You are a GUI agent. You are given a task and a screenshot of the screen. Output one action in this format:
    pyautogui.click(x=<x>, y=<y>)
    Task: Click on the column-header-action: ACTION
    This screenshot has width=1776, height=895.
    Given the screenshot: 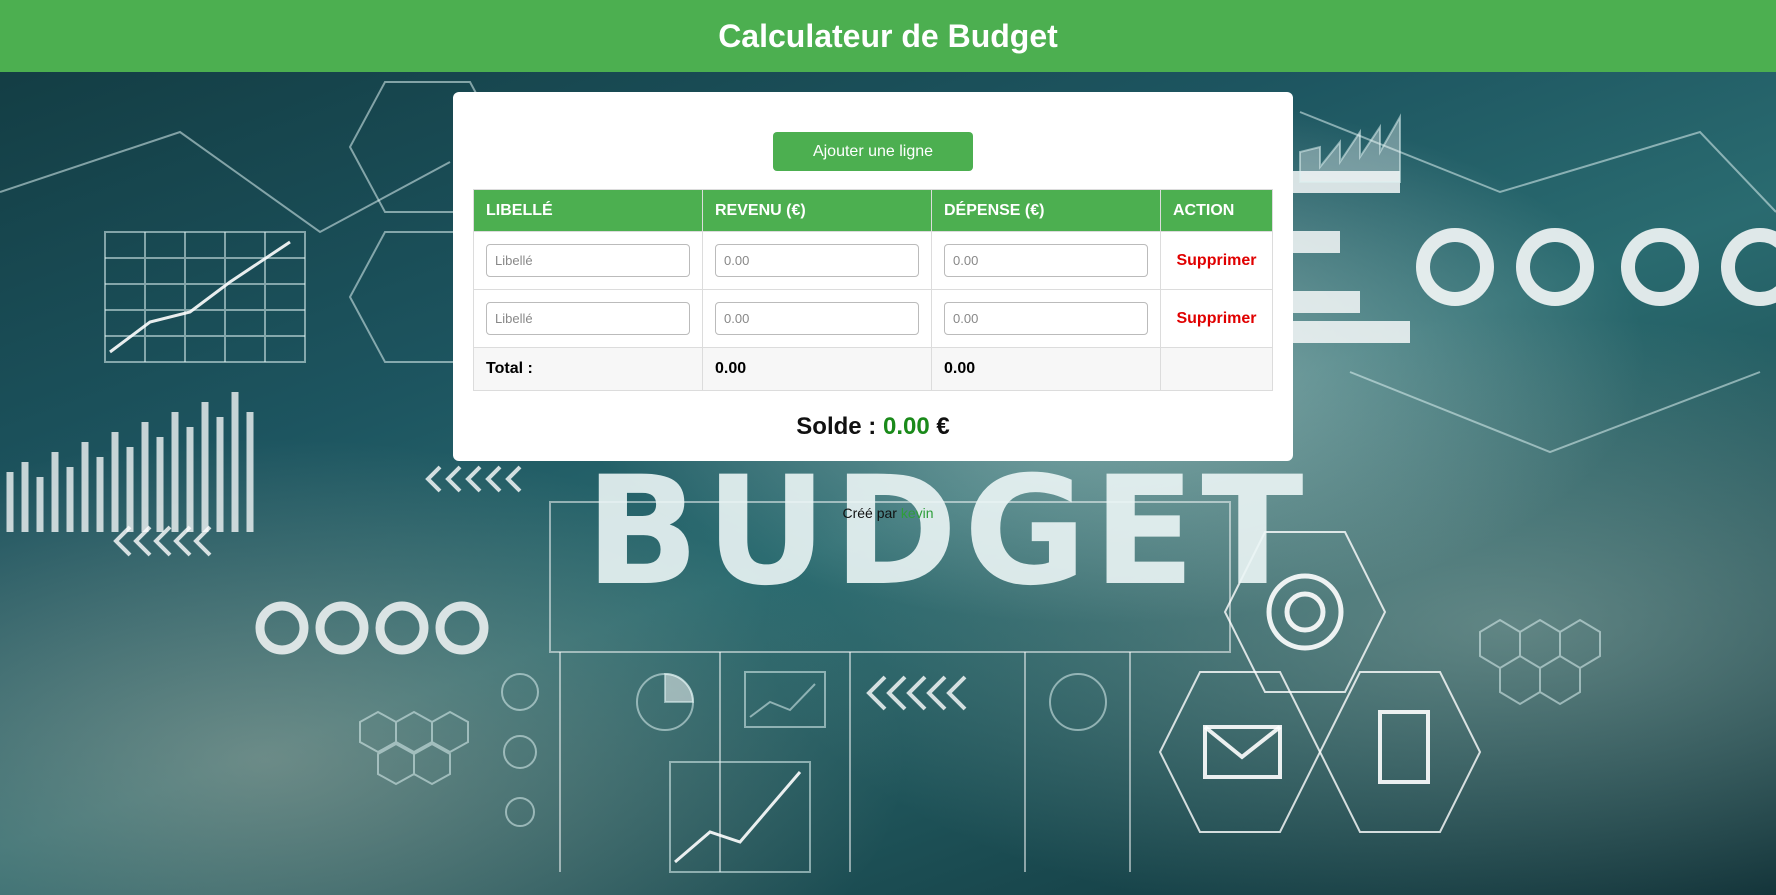 What is the action you would take?
    pyautogui.click(x=1216, y=210)
    